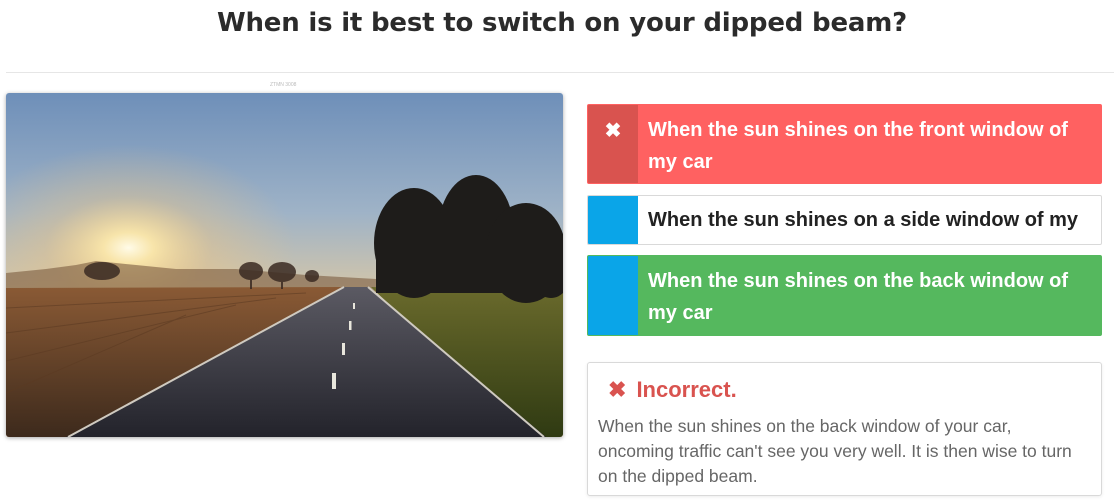 The height and width of the screenshot is (504, 1114). I want to click on image-caption: ZTMN 3008, so click(283, 85).